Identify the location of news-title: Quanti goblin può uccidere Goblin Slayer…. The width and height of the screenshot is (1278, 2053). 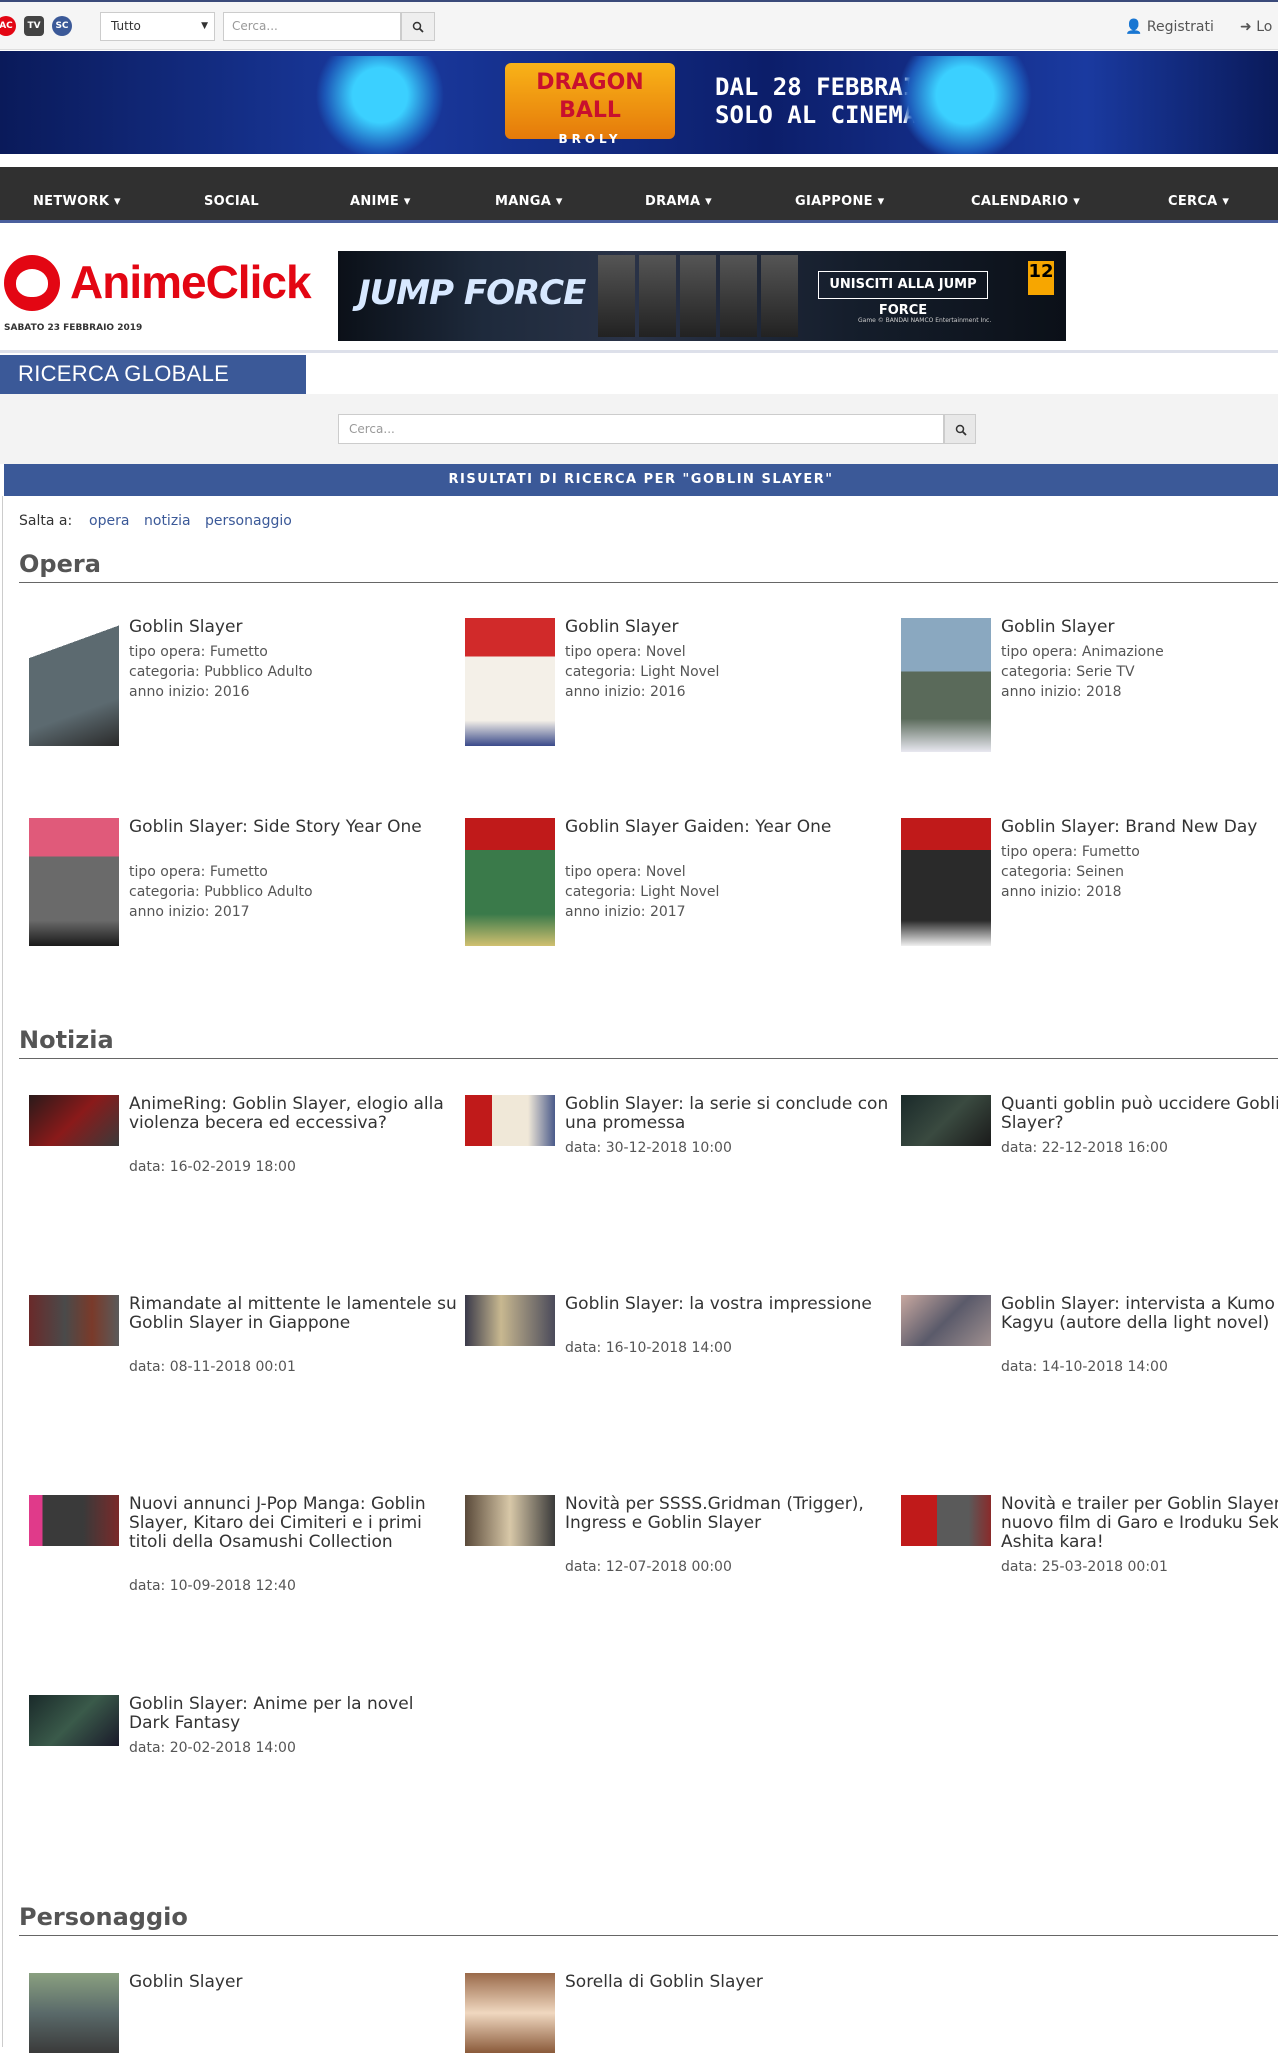
(1139, 1114).